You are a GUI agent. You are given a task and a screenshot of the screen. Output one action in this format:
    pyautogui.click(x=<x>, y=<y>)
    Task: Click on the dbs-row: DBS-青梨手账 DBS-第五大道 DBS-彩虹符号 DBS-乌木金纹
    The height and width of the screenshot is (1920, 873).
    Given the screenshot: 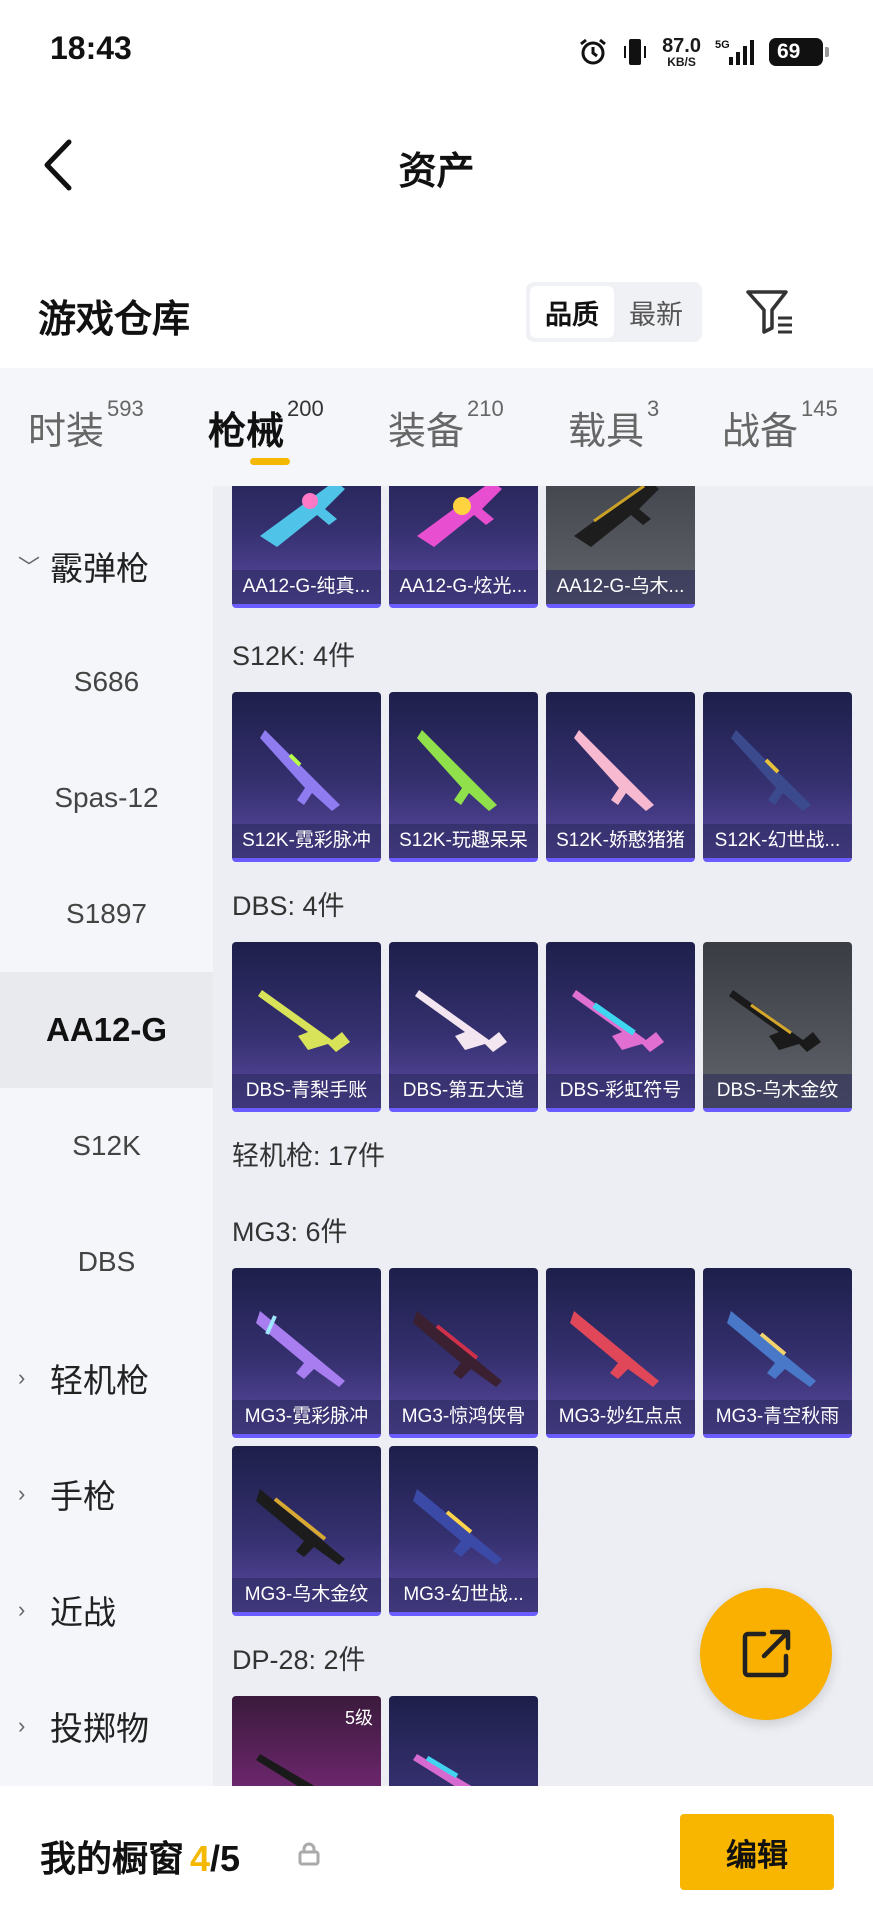 What is the action you would take?
    pyautogui.click(x=542, y=1027)
    